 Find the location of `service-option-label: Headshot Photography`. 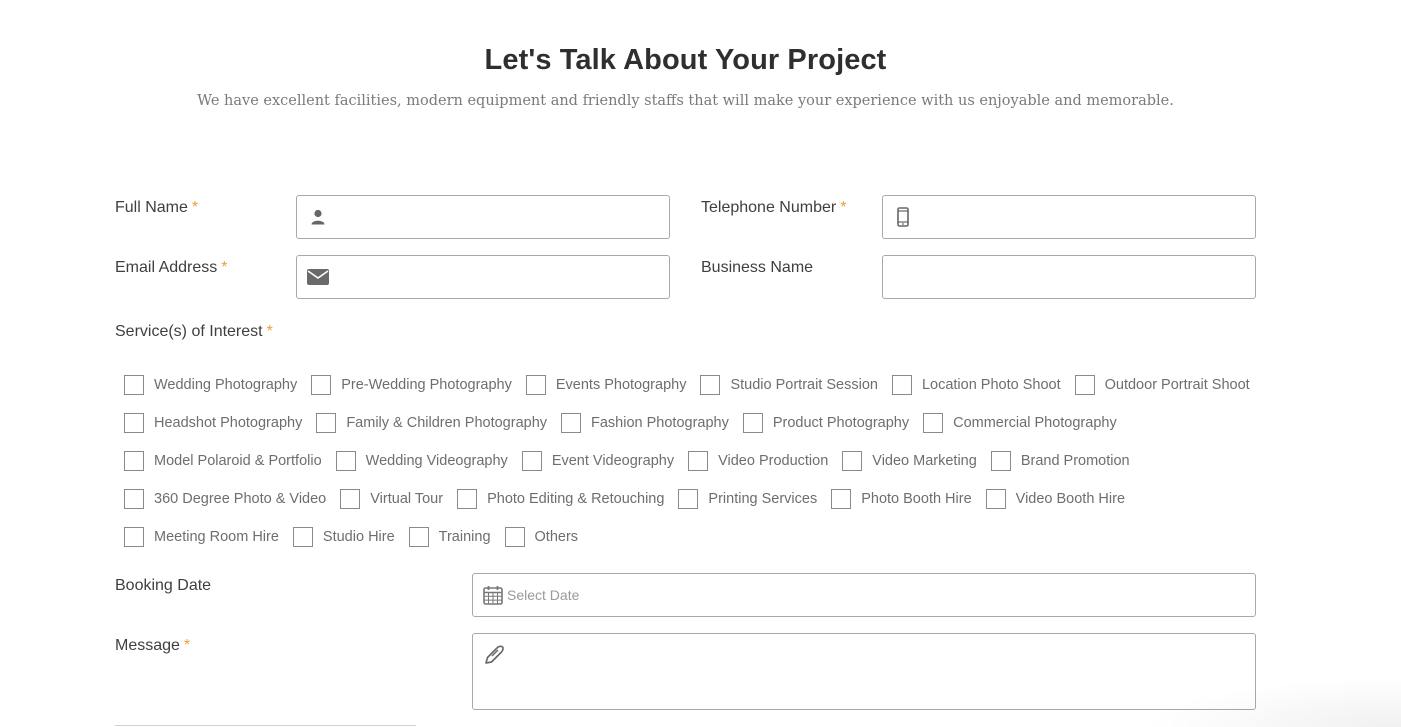

service-option-label: Headshot Photography is located at coordinates (228, 423).